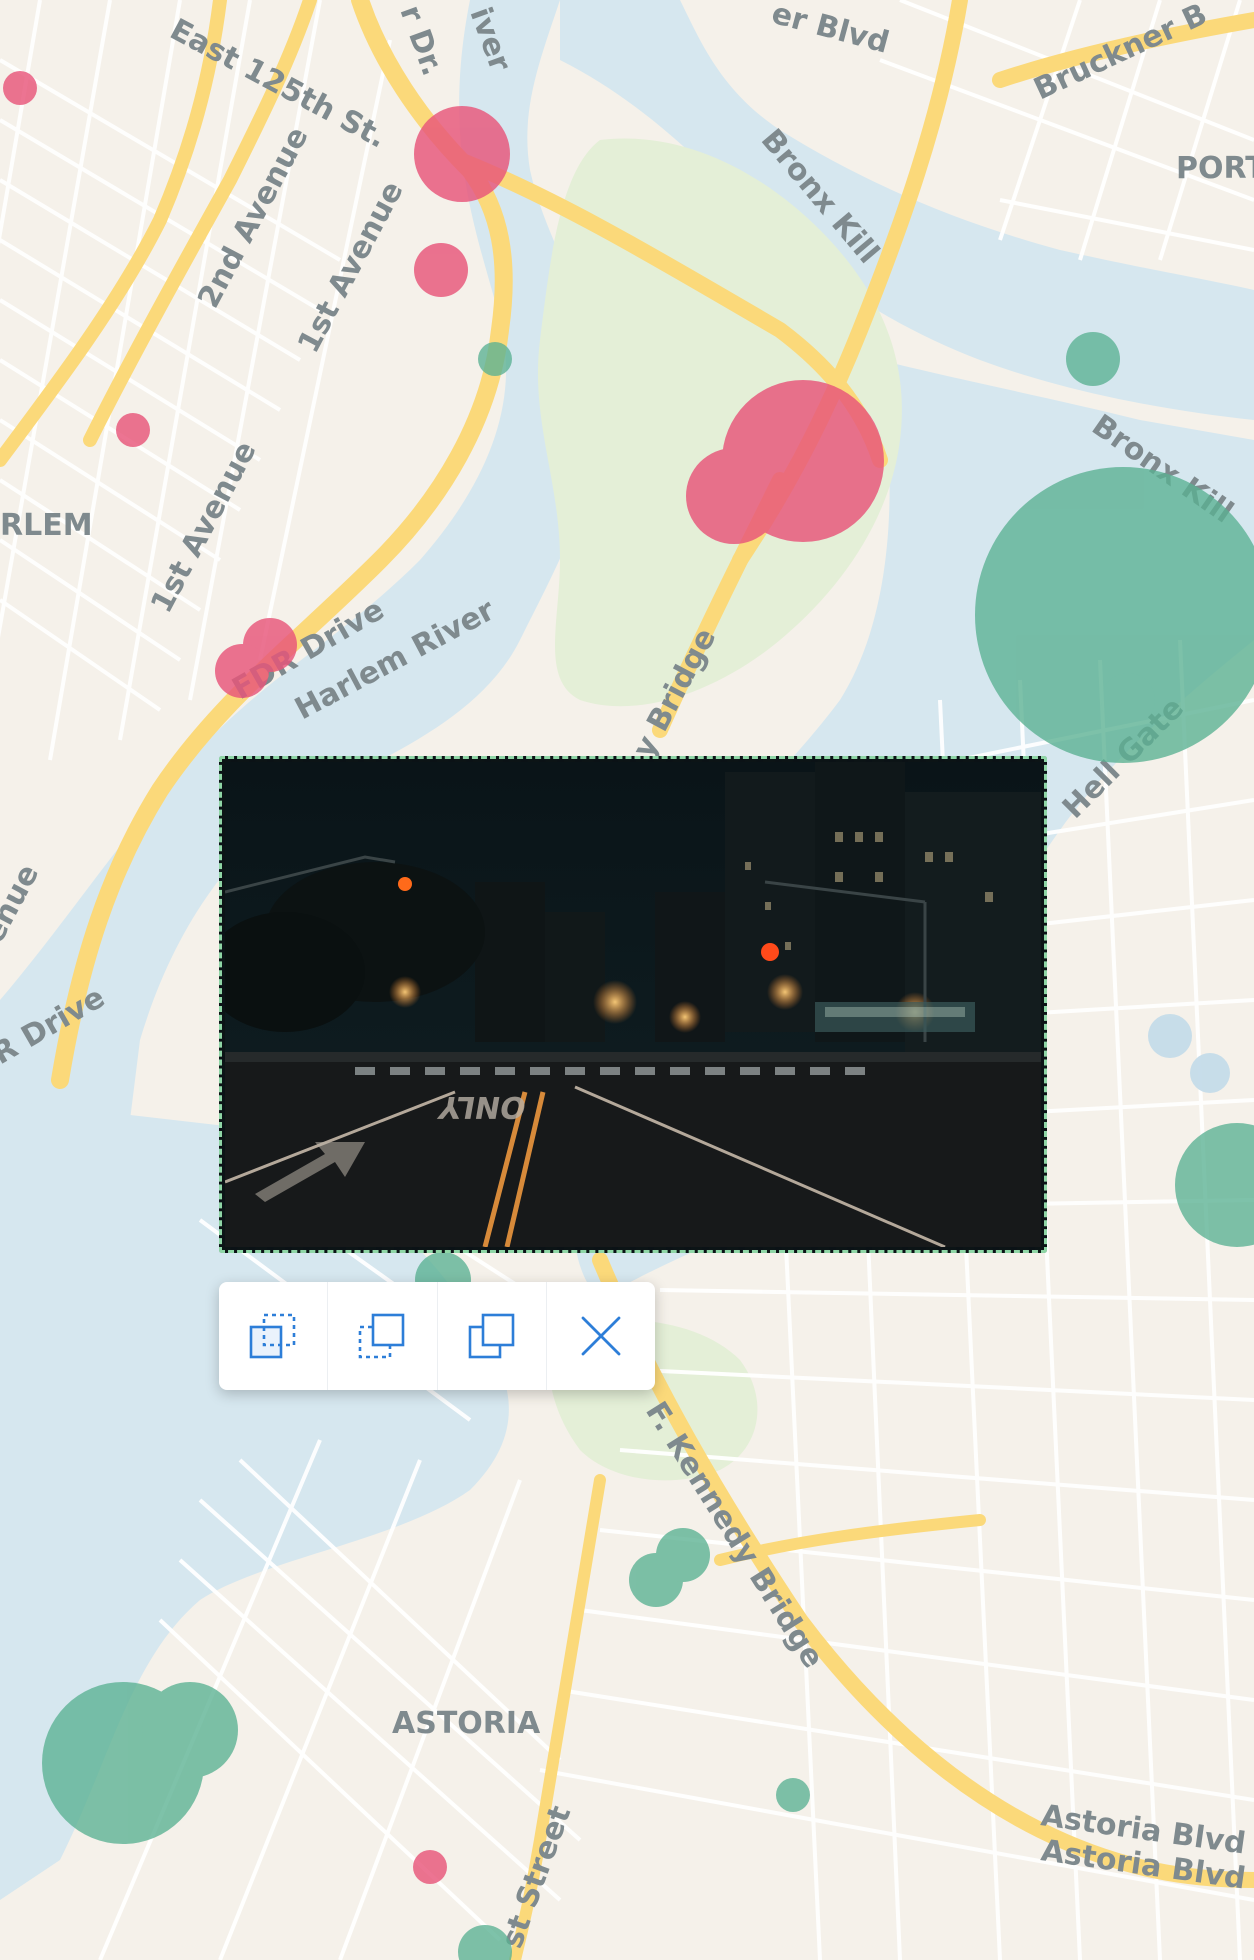 This screenshot has height=1960, width=1254. I want to click on label-port: PORT, so click(1215, 168).